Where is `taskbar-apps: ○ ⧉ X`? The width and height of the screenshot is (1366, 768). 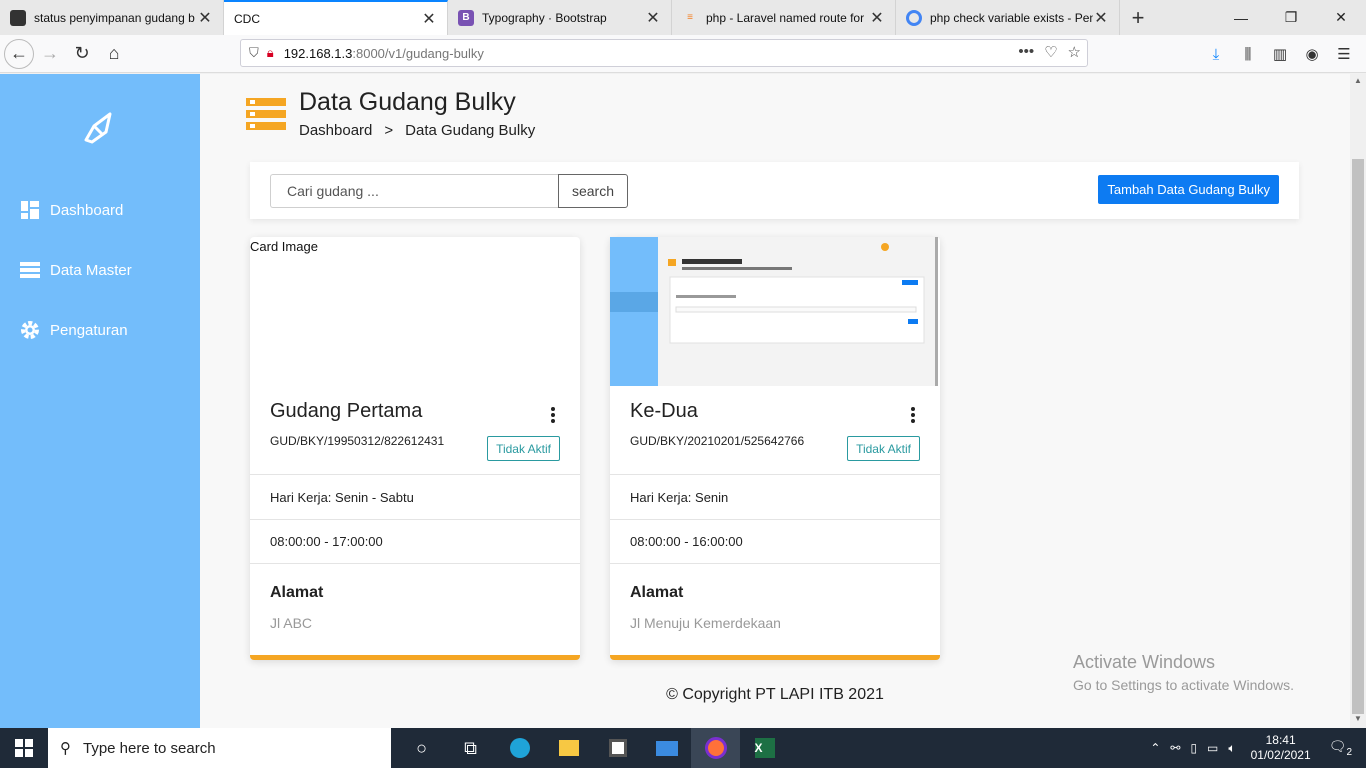 taskbar-apps: ○ ⧉ X is located at coordinates (593, 748).